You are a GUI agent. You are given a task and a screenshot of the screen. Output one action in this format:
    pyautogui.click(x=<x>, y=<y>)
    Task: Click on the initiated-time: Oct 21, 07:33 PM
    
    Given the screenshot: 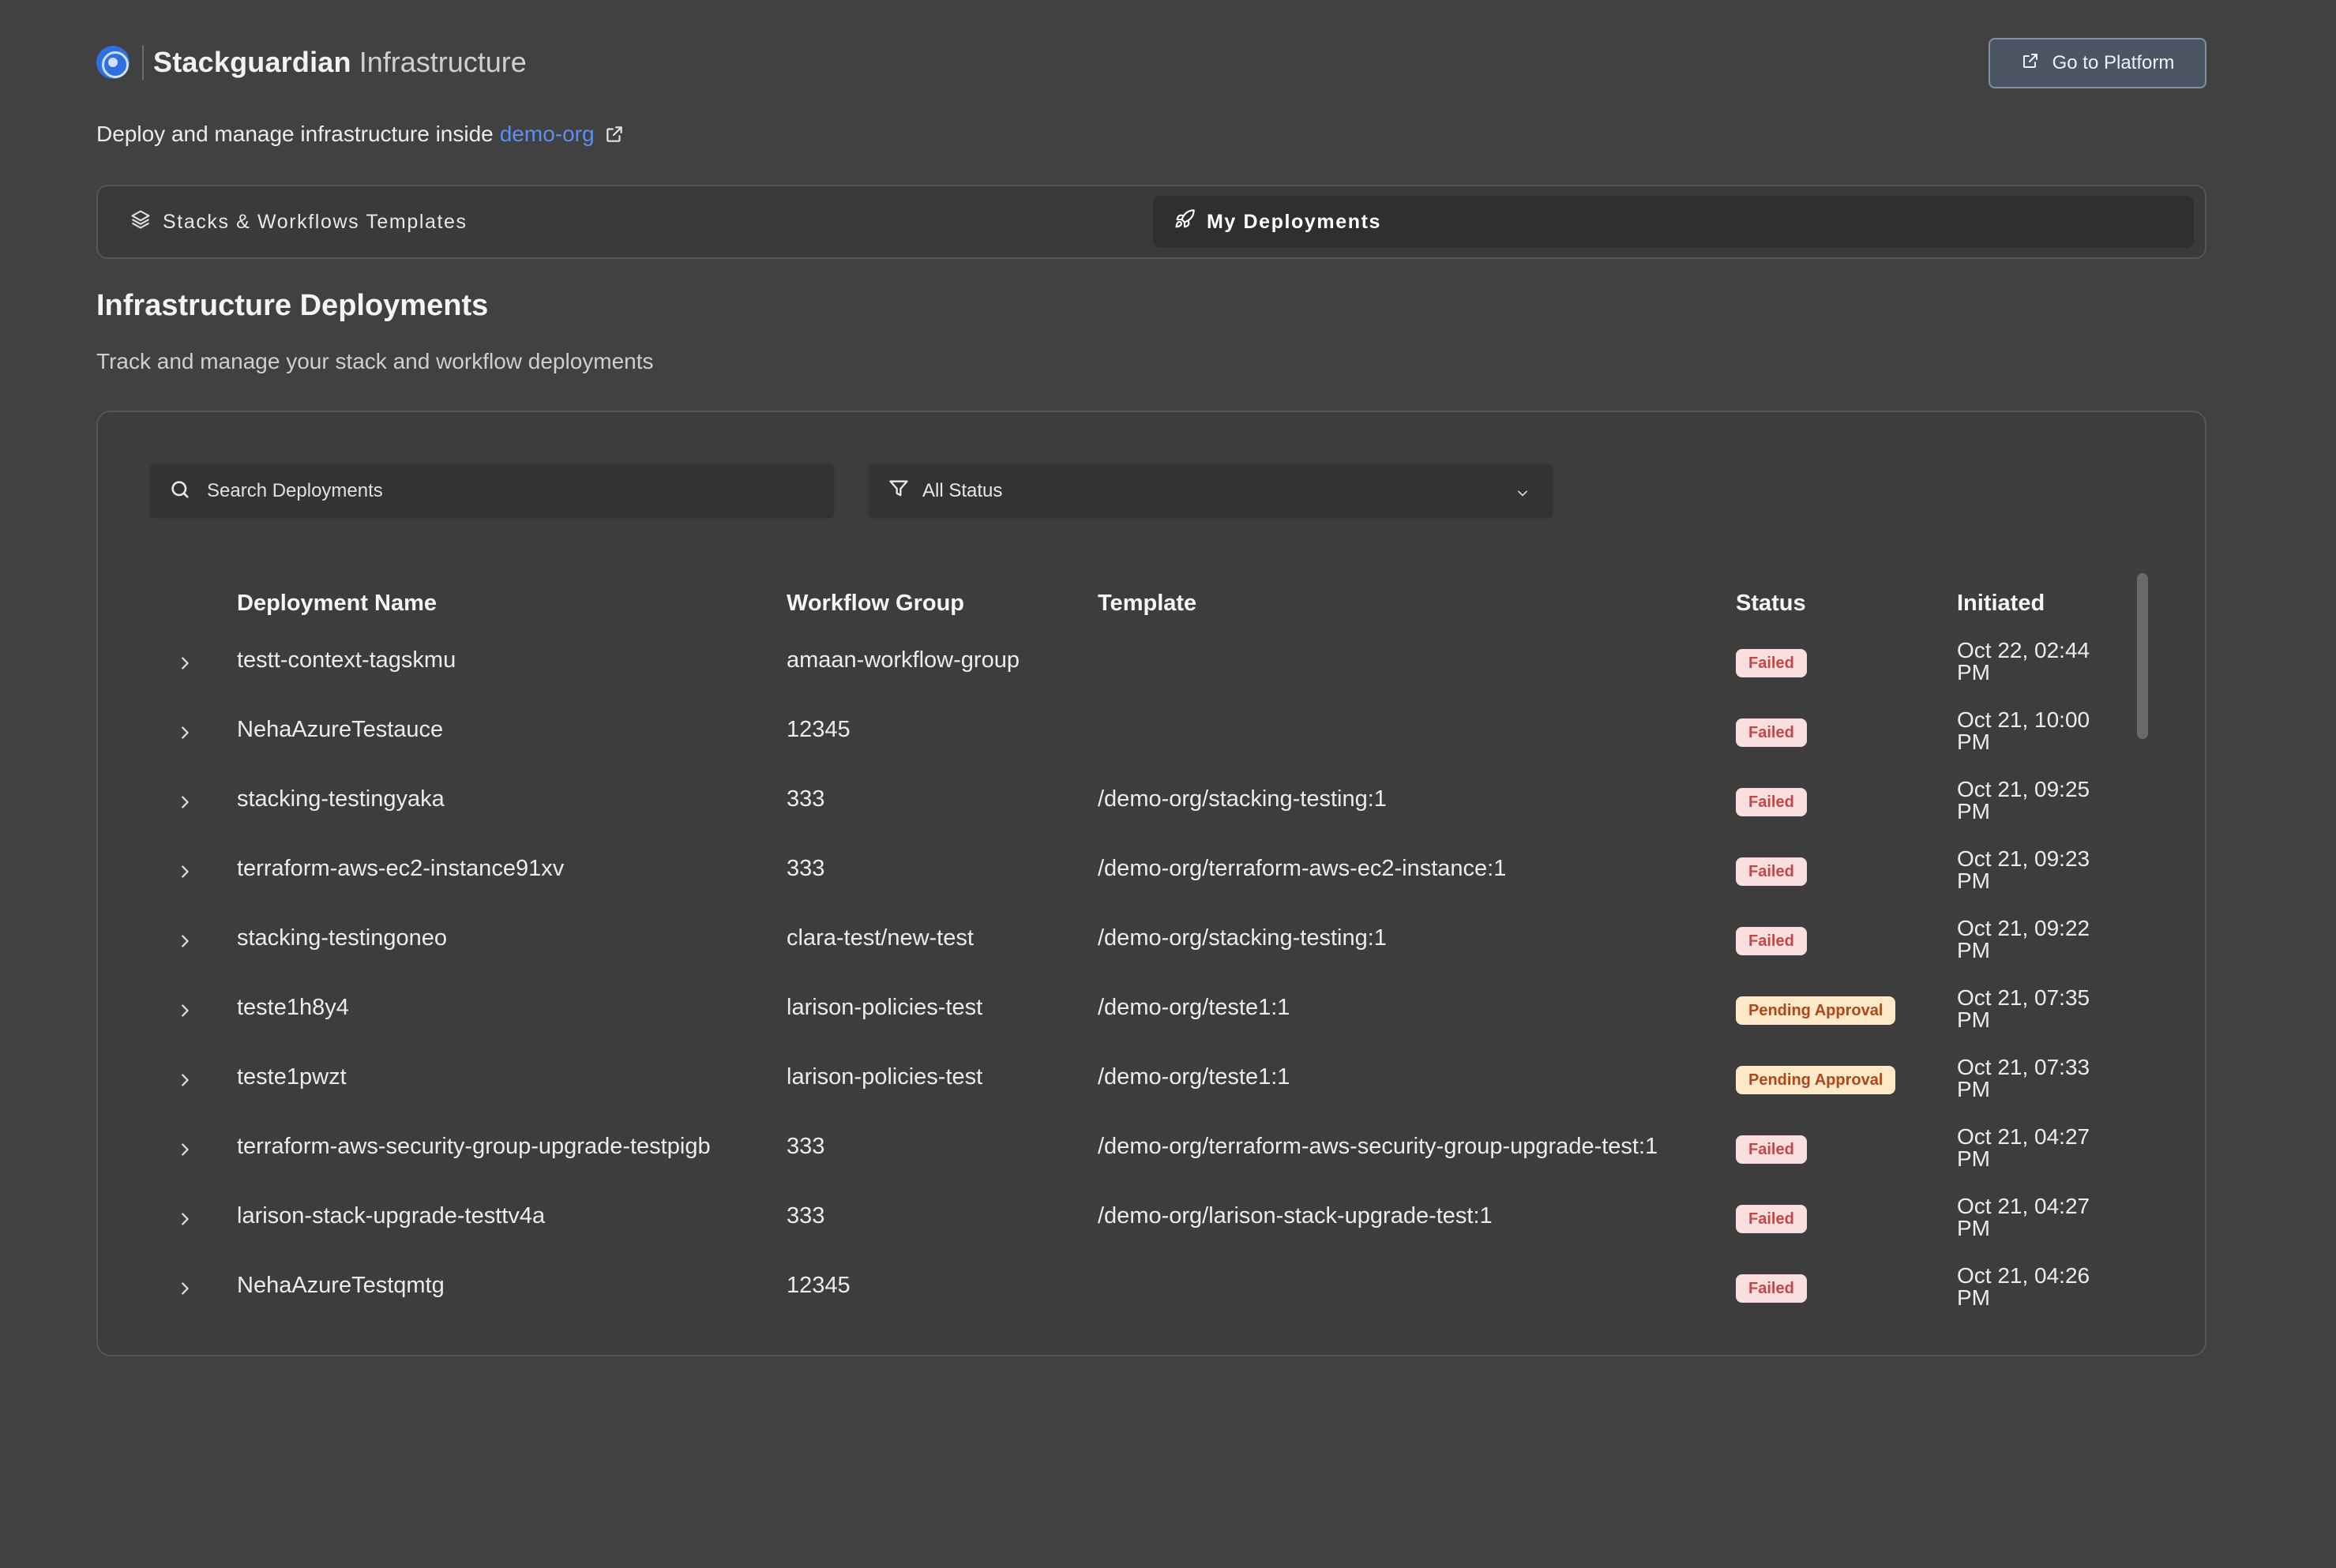 What is the action you would take?
    pyautogui.click(x=2036, y=1078)
    